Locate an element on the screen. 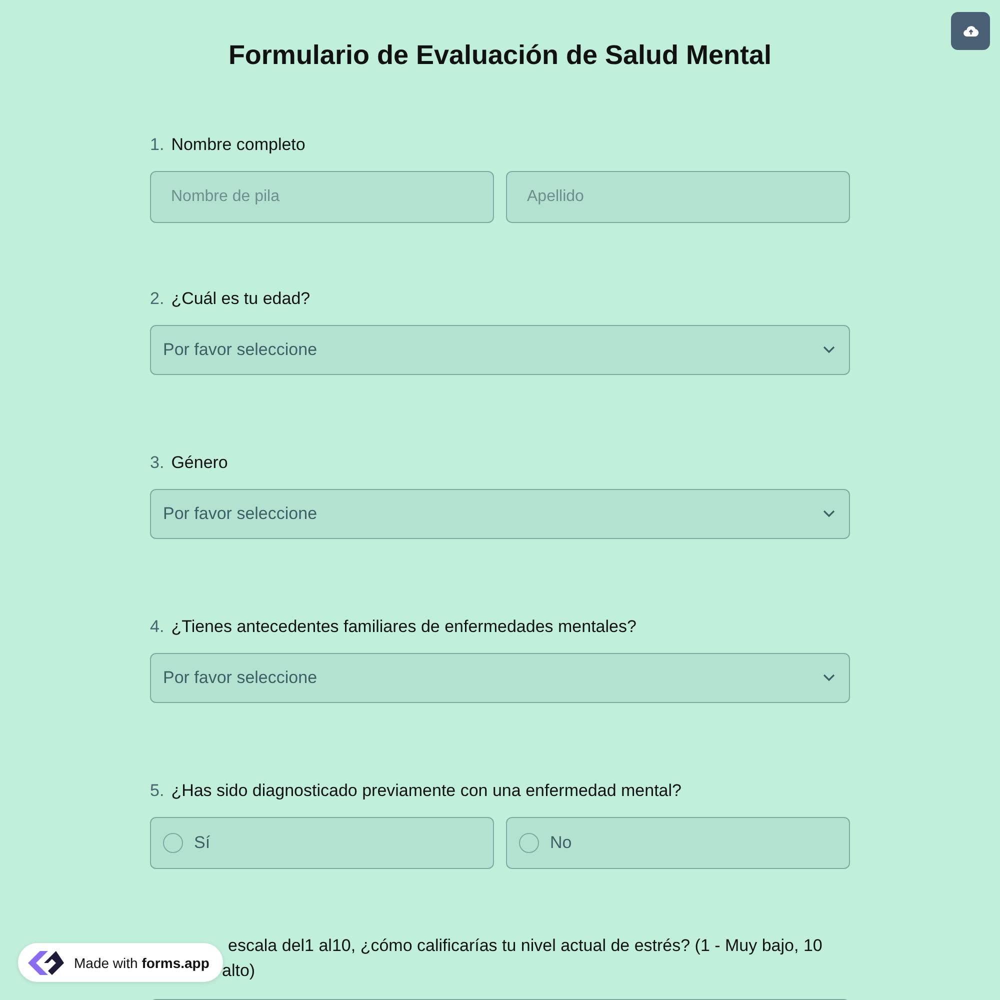 This screenshot has width=1000, height=1000. question-label: ¿Tienes antecedentes familiares de enfermedades mentales? is located at coordinates (403, 627).